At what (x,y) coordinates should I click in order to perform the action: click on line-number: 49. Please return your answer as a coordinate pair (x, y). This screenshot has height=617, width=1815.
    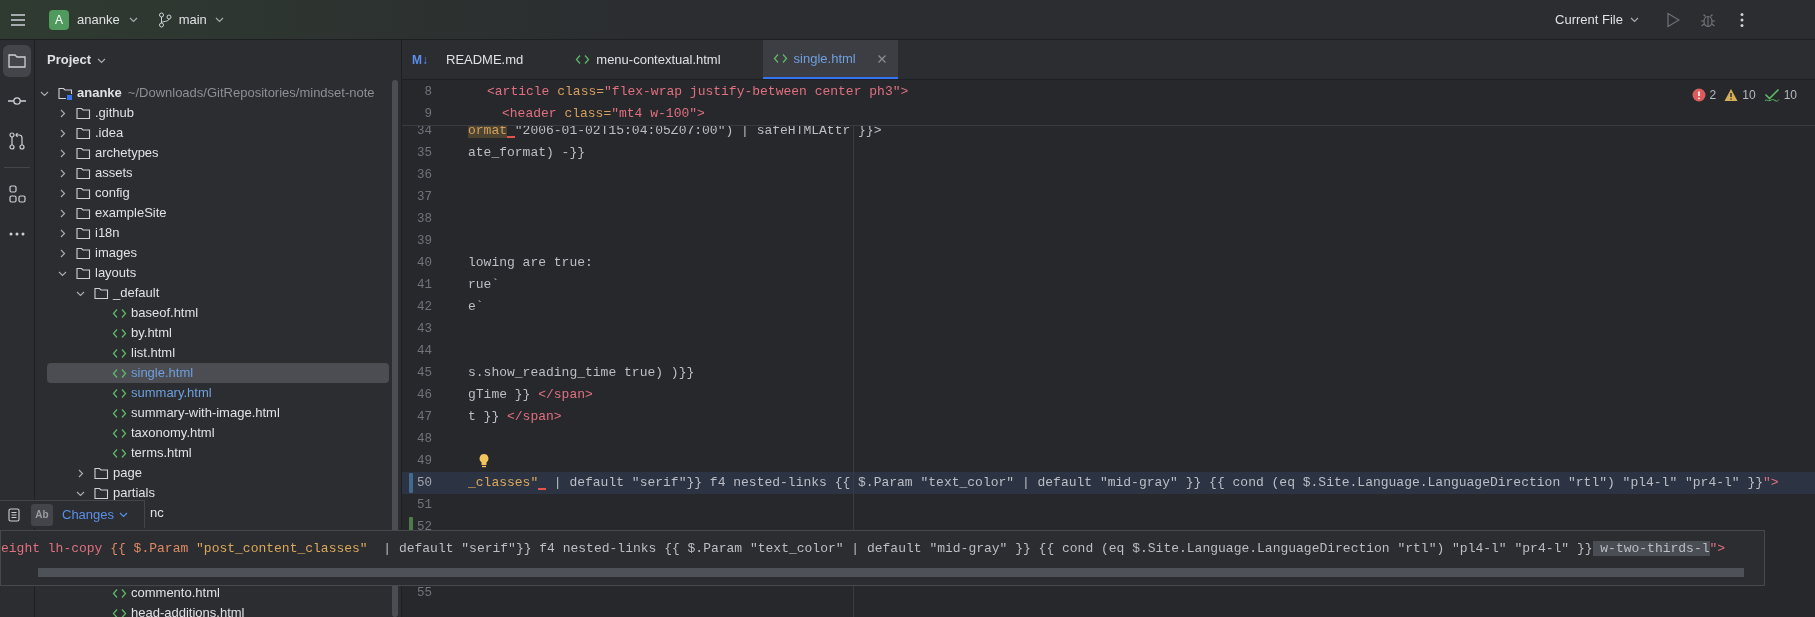
    Looking at the image, I should click on (424, 461).